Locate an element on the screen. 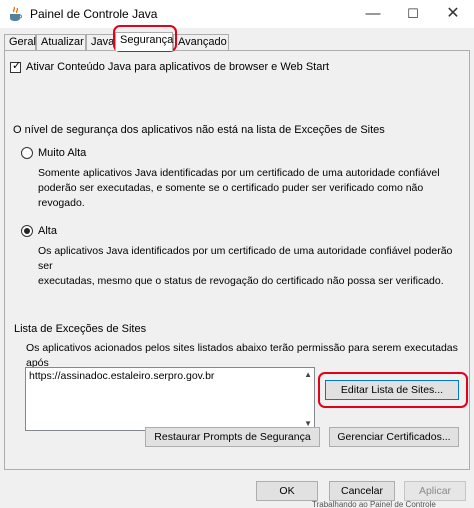  tab-avancado: Avançado is located at coordinates (201, 42).